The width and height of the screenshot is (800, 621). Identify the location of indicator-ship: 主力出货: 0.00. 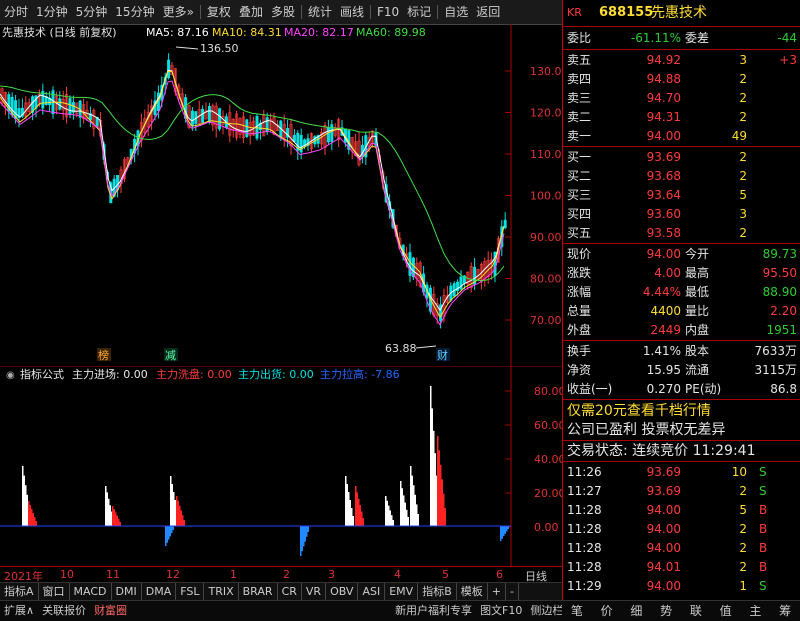
(276, 374).